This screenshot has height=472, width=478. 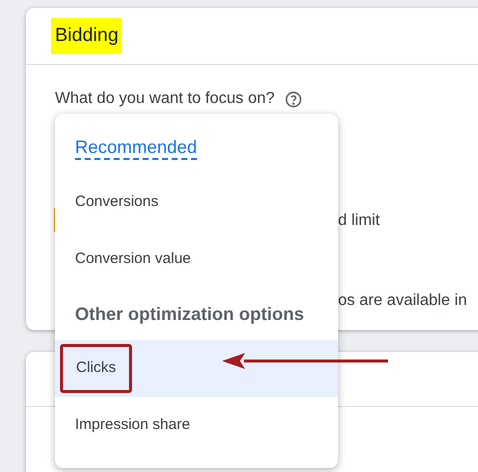 I want to click on menu-subheading: Other optimization options, so click(x=189, y=314).